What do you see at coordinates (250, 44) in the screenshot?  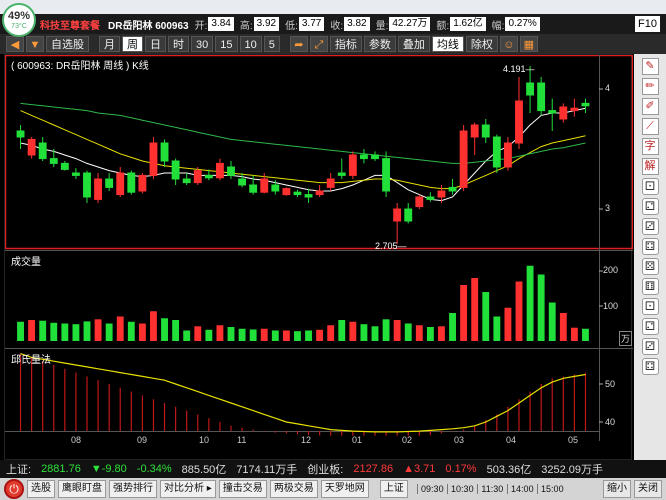 I see `period-10min-button: 10` at bounding box center [250, 44].